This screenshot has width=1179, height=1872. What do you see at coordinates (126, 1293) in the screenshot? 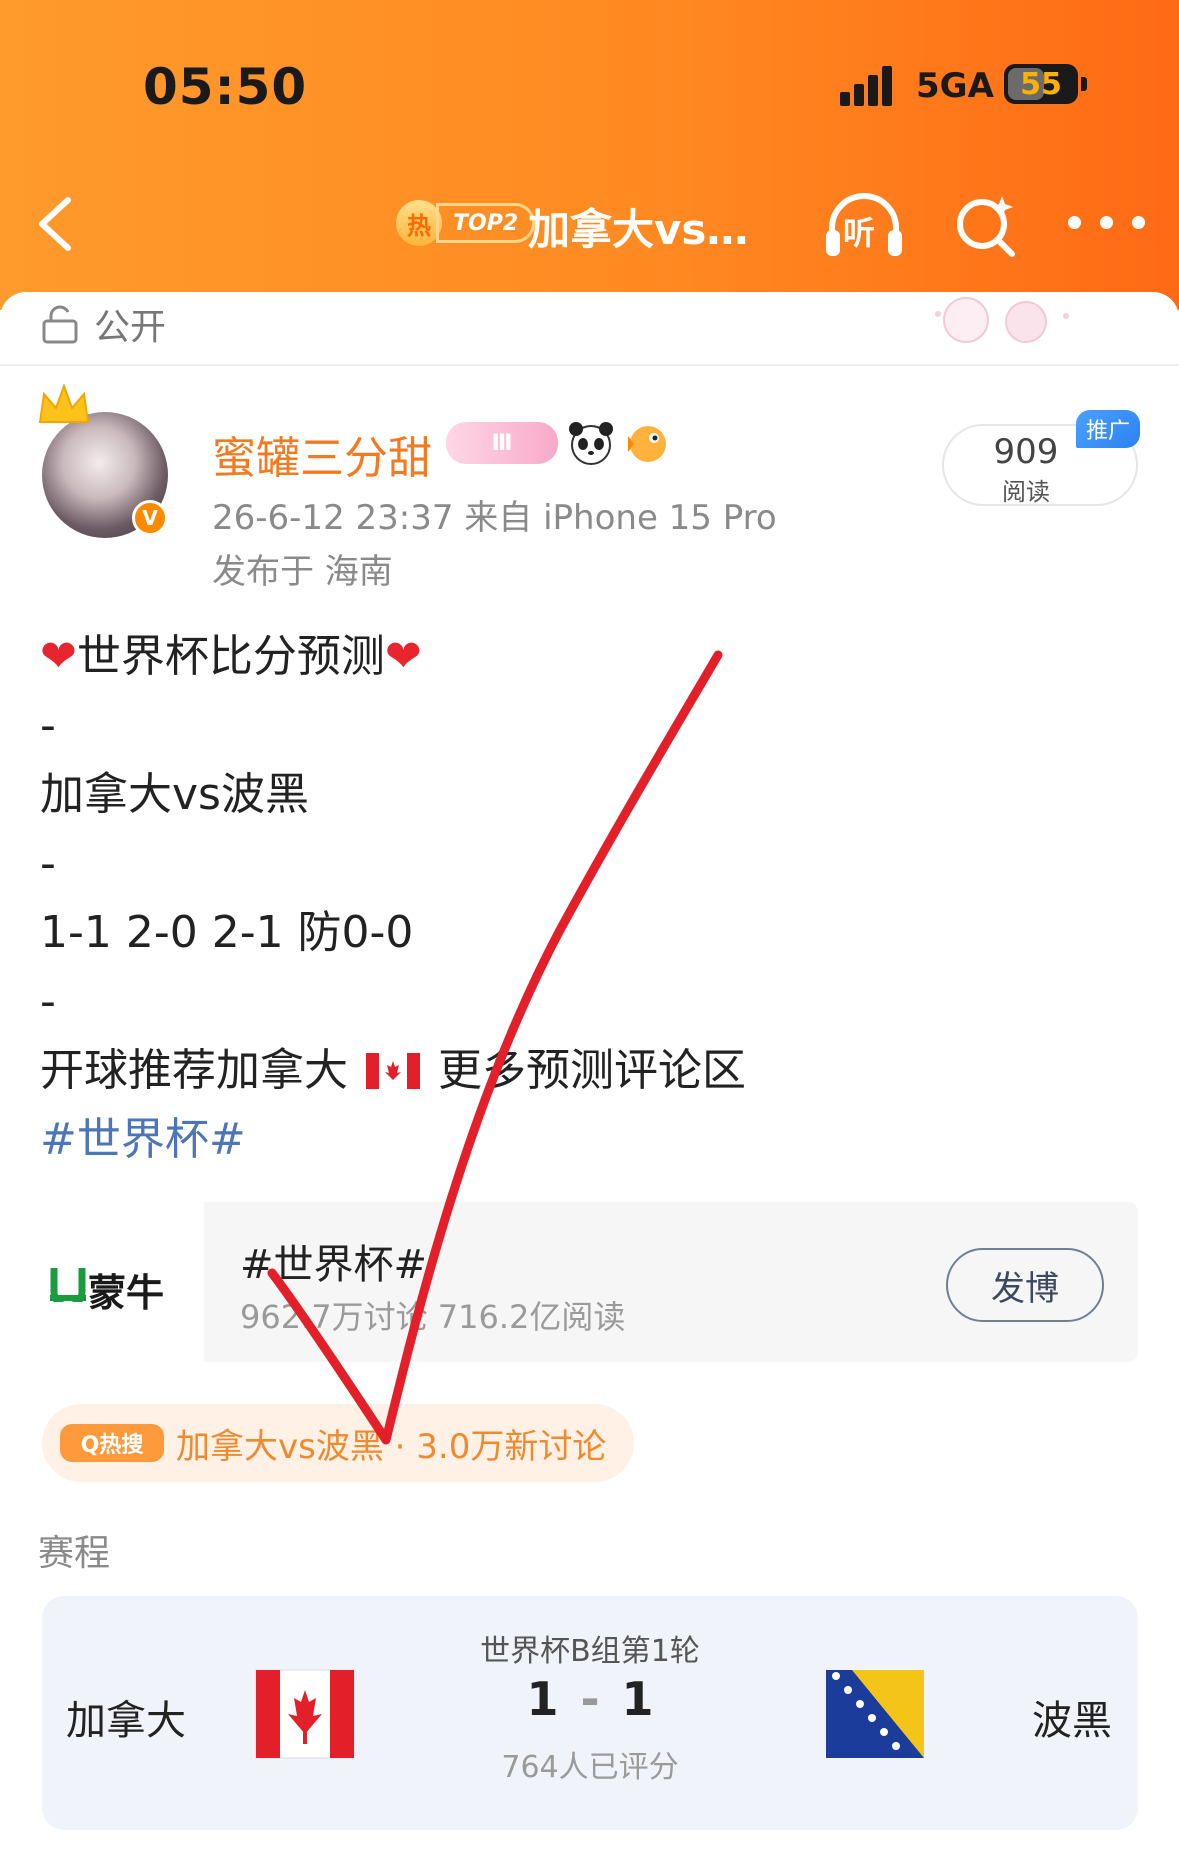
I see `sponsor-name: 蒙牛` at bounding box center [126, 1293].